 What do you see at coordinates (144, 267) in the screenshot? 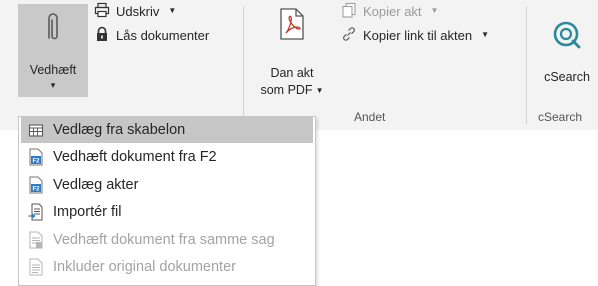
I see `menu-item-label: Inkluder original dokumenter` at bounding box center [144, 267].